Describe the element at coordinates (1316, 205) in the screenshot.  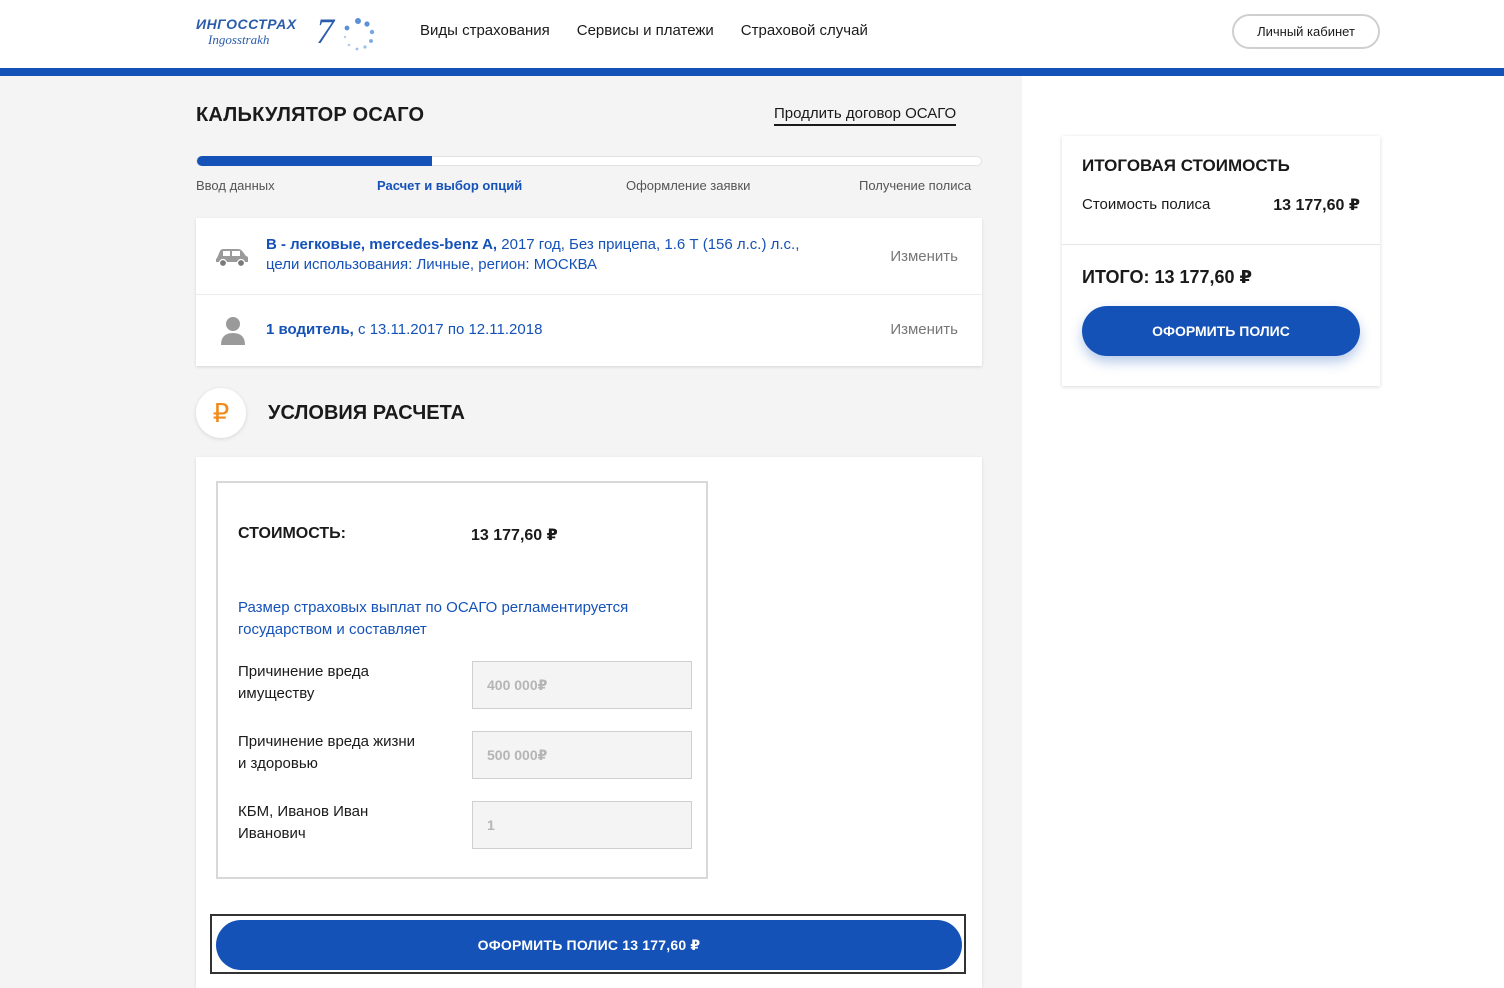
I see `policy-cost-value: 13 177,60 ₽` at that location.